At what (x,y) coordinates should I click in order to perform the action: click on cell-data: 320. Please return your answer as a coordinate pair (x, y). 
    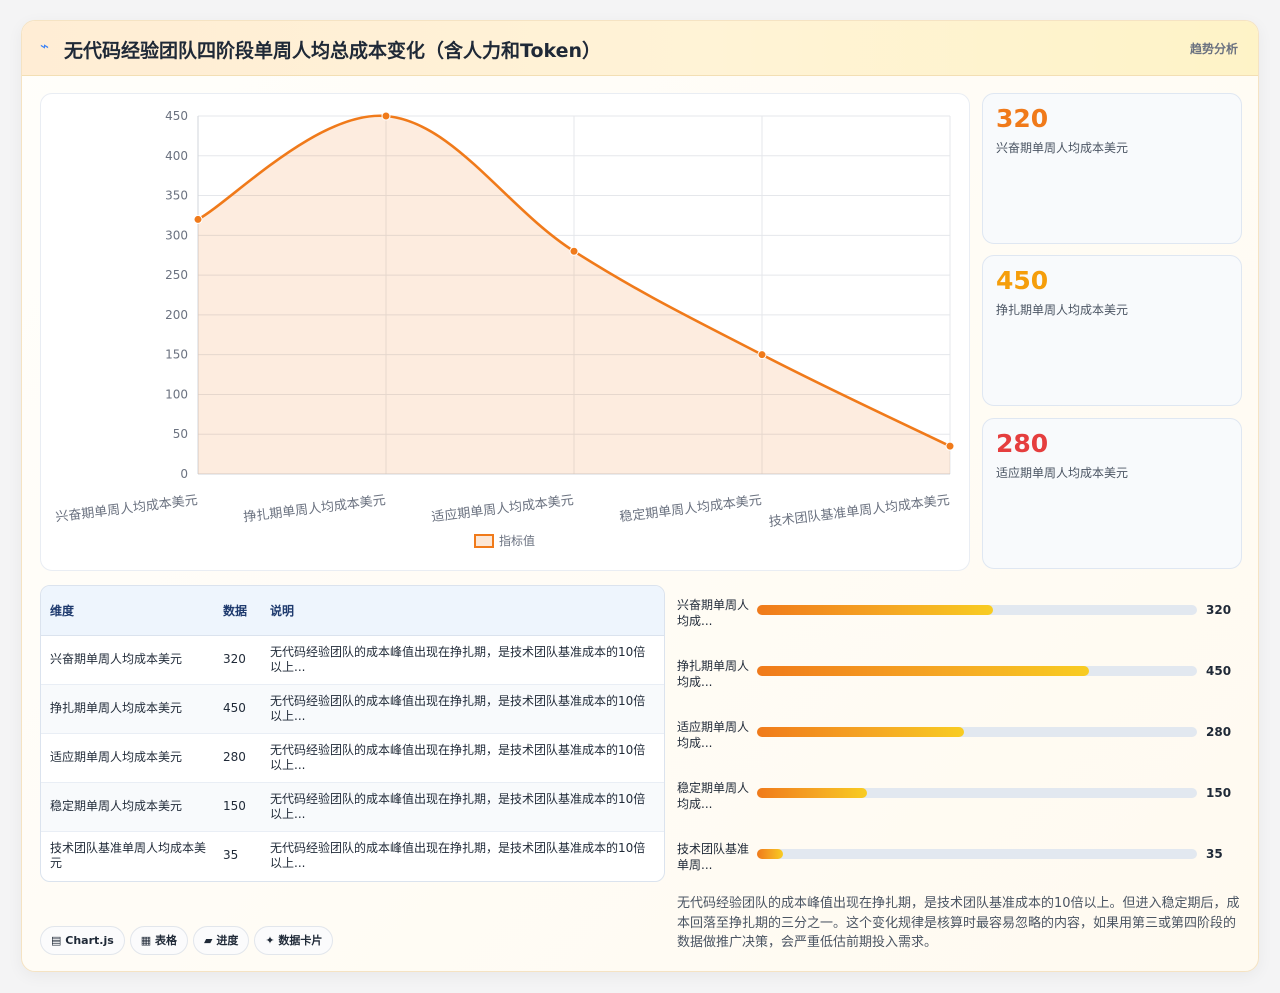
    Looking at the image, I should click on (234, 659).